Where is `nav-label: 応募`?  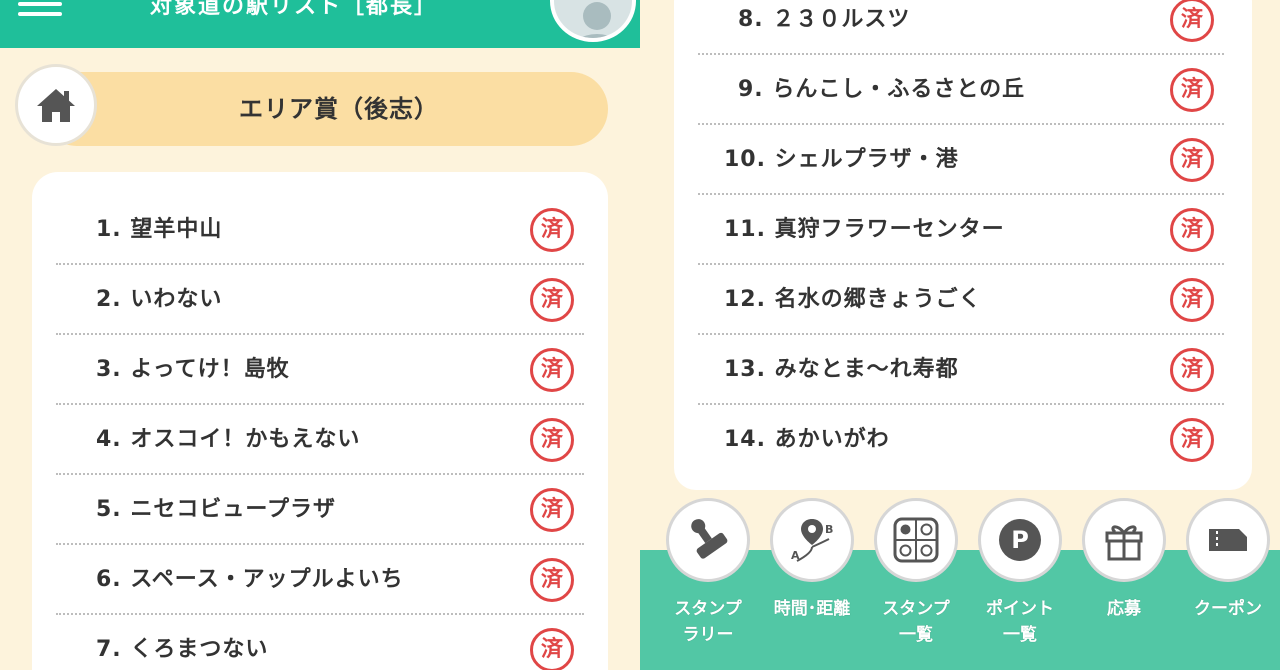
nav-label: 応募 is located at coordinates (1124, 609).